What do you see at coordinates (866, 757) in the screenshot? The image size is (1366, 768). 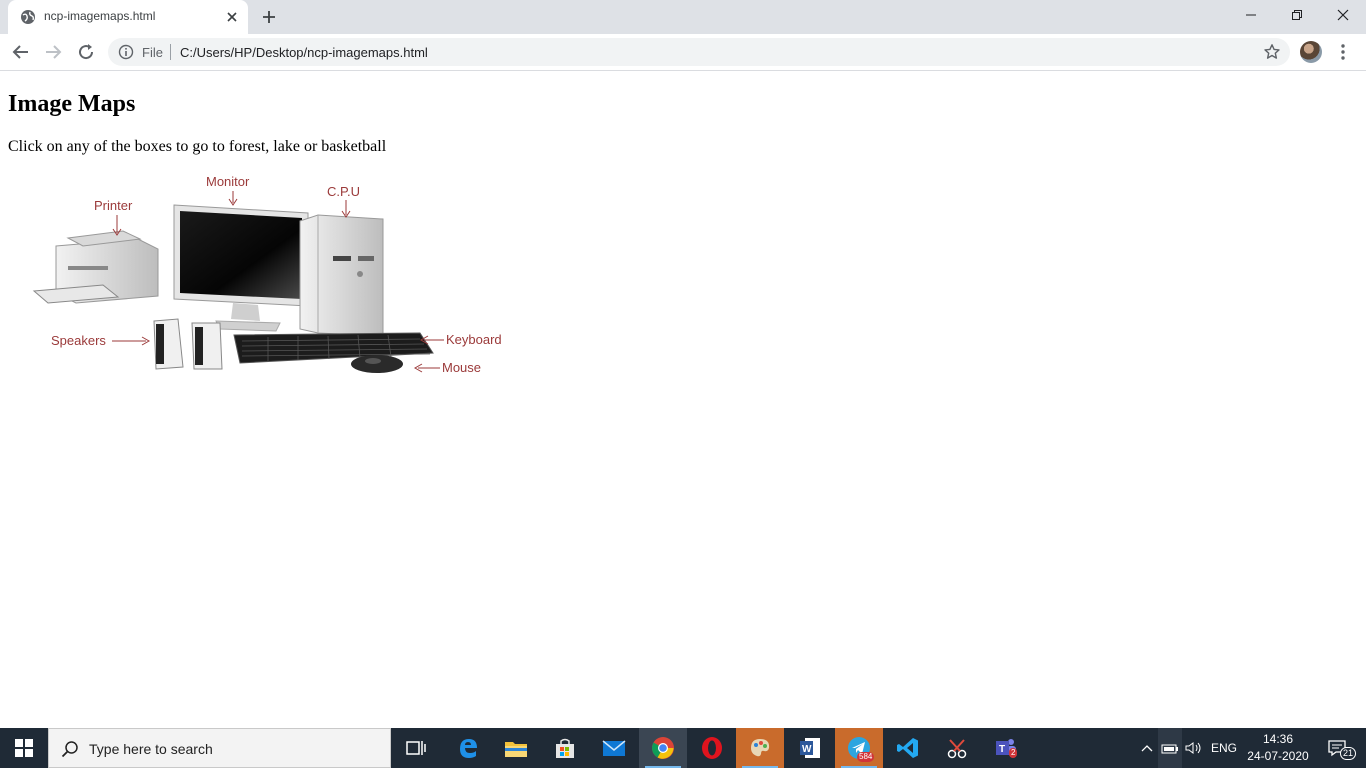 I see `telegram-badge: 584` at bounding box center [866, 757].